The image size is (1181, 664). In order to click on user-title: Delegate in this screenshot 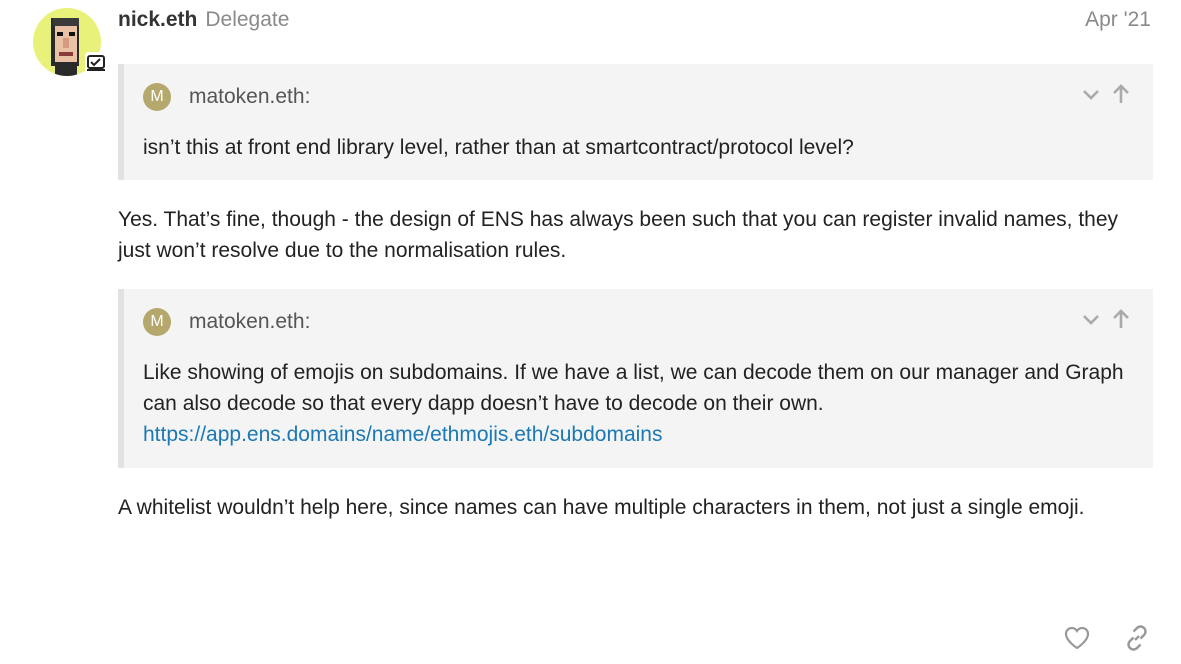, I will do `click(247, 19)`.